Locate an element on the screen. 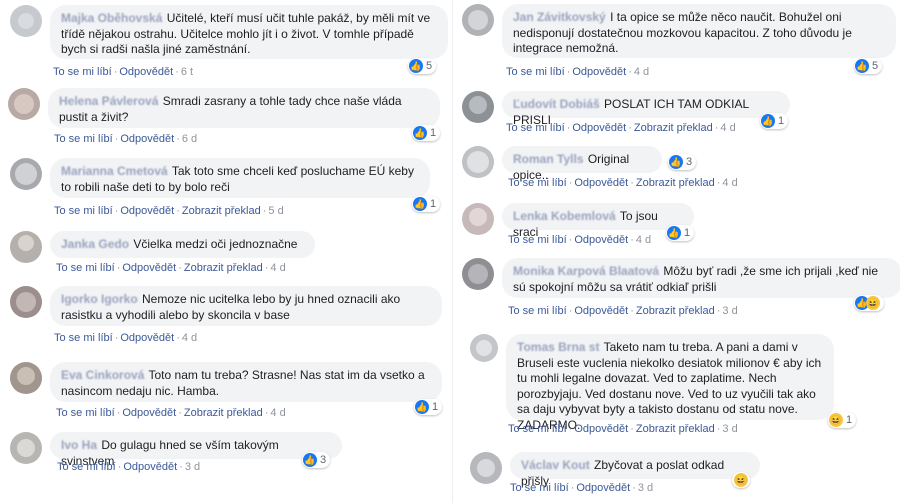  comment-actions: To se mi líbí · Odpovědět · 4 d is located at coordinates (578, 72).